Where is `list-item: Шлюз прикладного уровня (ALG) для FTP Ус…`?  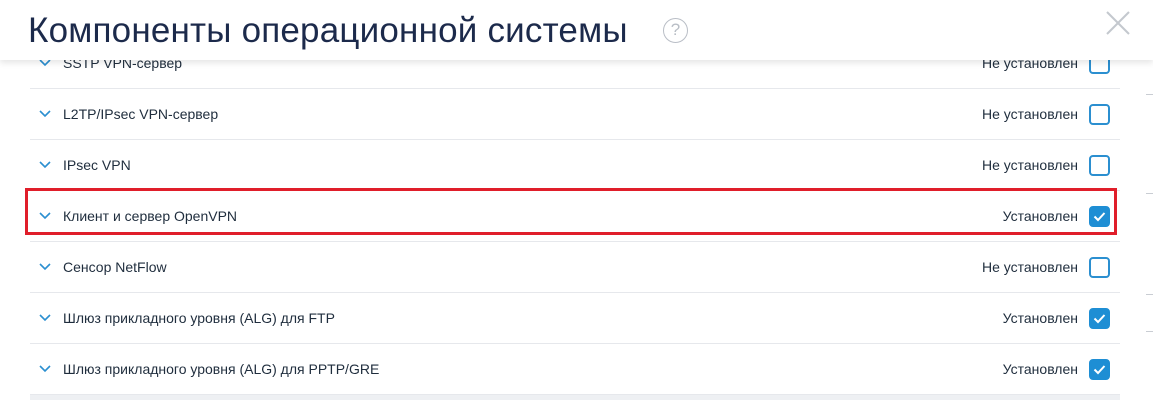
list-item: Шлюз прикладного уровня (ALG) для FTP Ус… is located at coordinates (575, 318).